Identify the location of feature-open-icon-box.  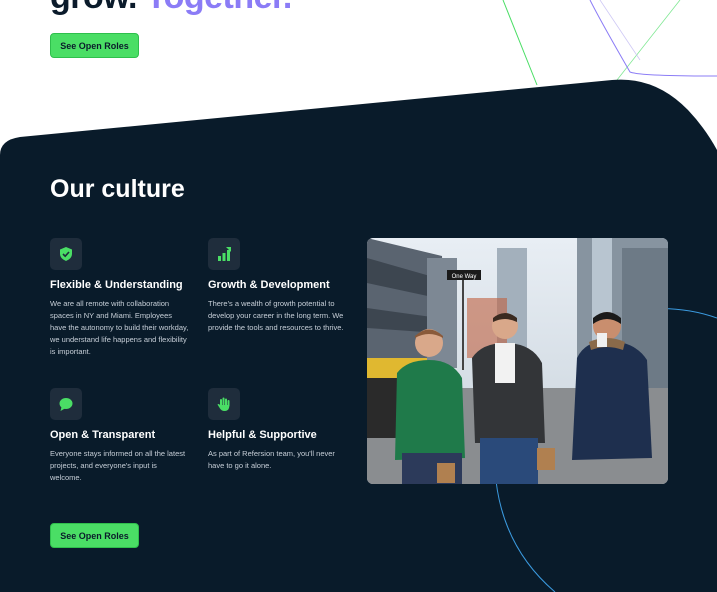
(66, 404).